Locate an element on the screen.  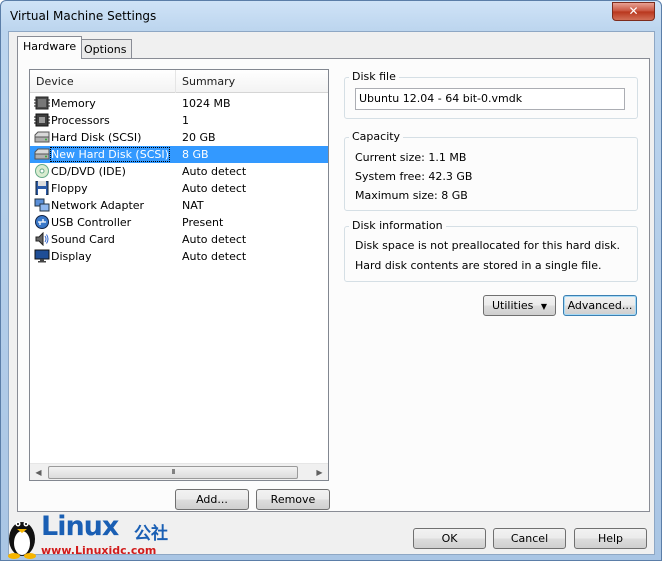
device-list-header: Device Summary is located at coordinates (179, 81).